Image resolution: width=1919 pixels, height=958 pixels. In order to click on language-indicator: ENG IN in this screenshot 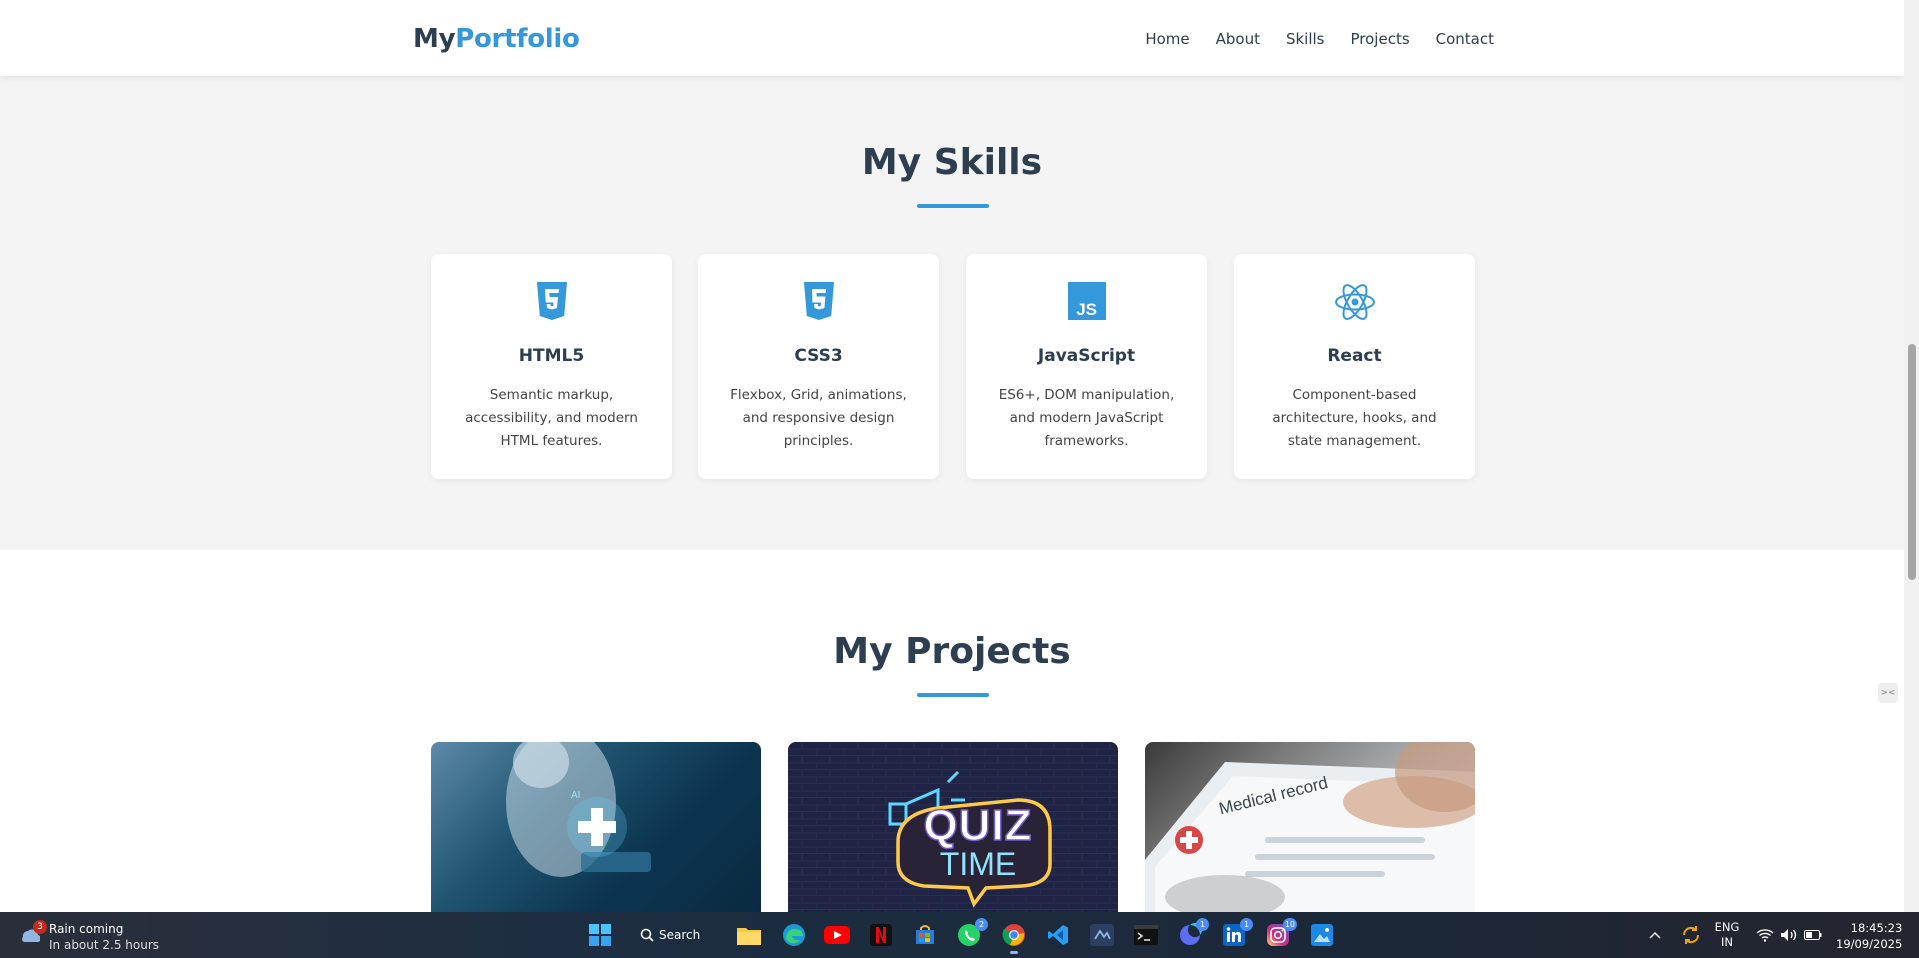, I will do `click(1727, 935)`.